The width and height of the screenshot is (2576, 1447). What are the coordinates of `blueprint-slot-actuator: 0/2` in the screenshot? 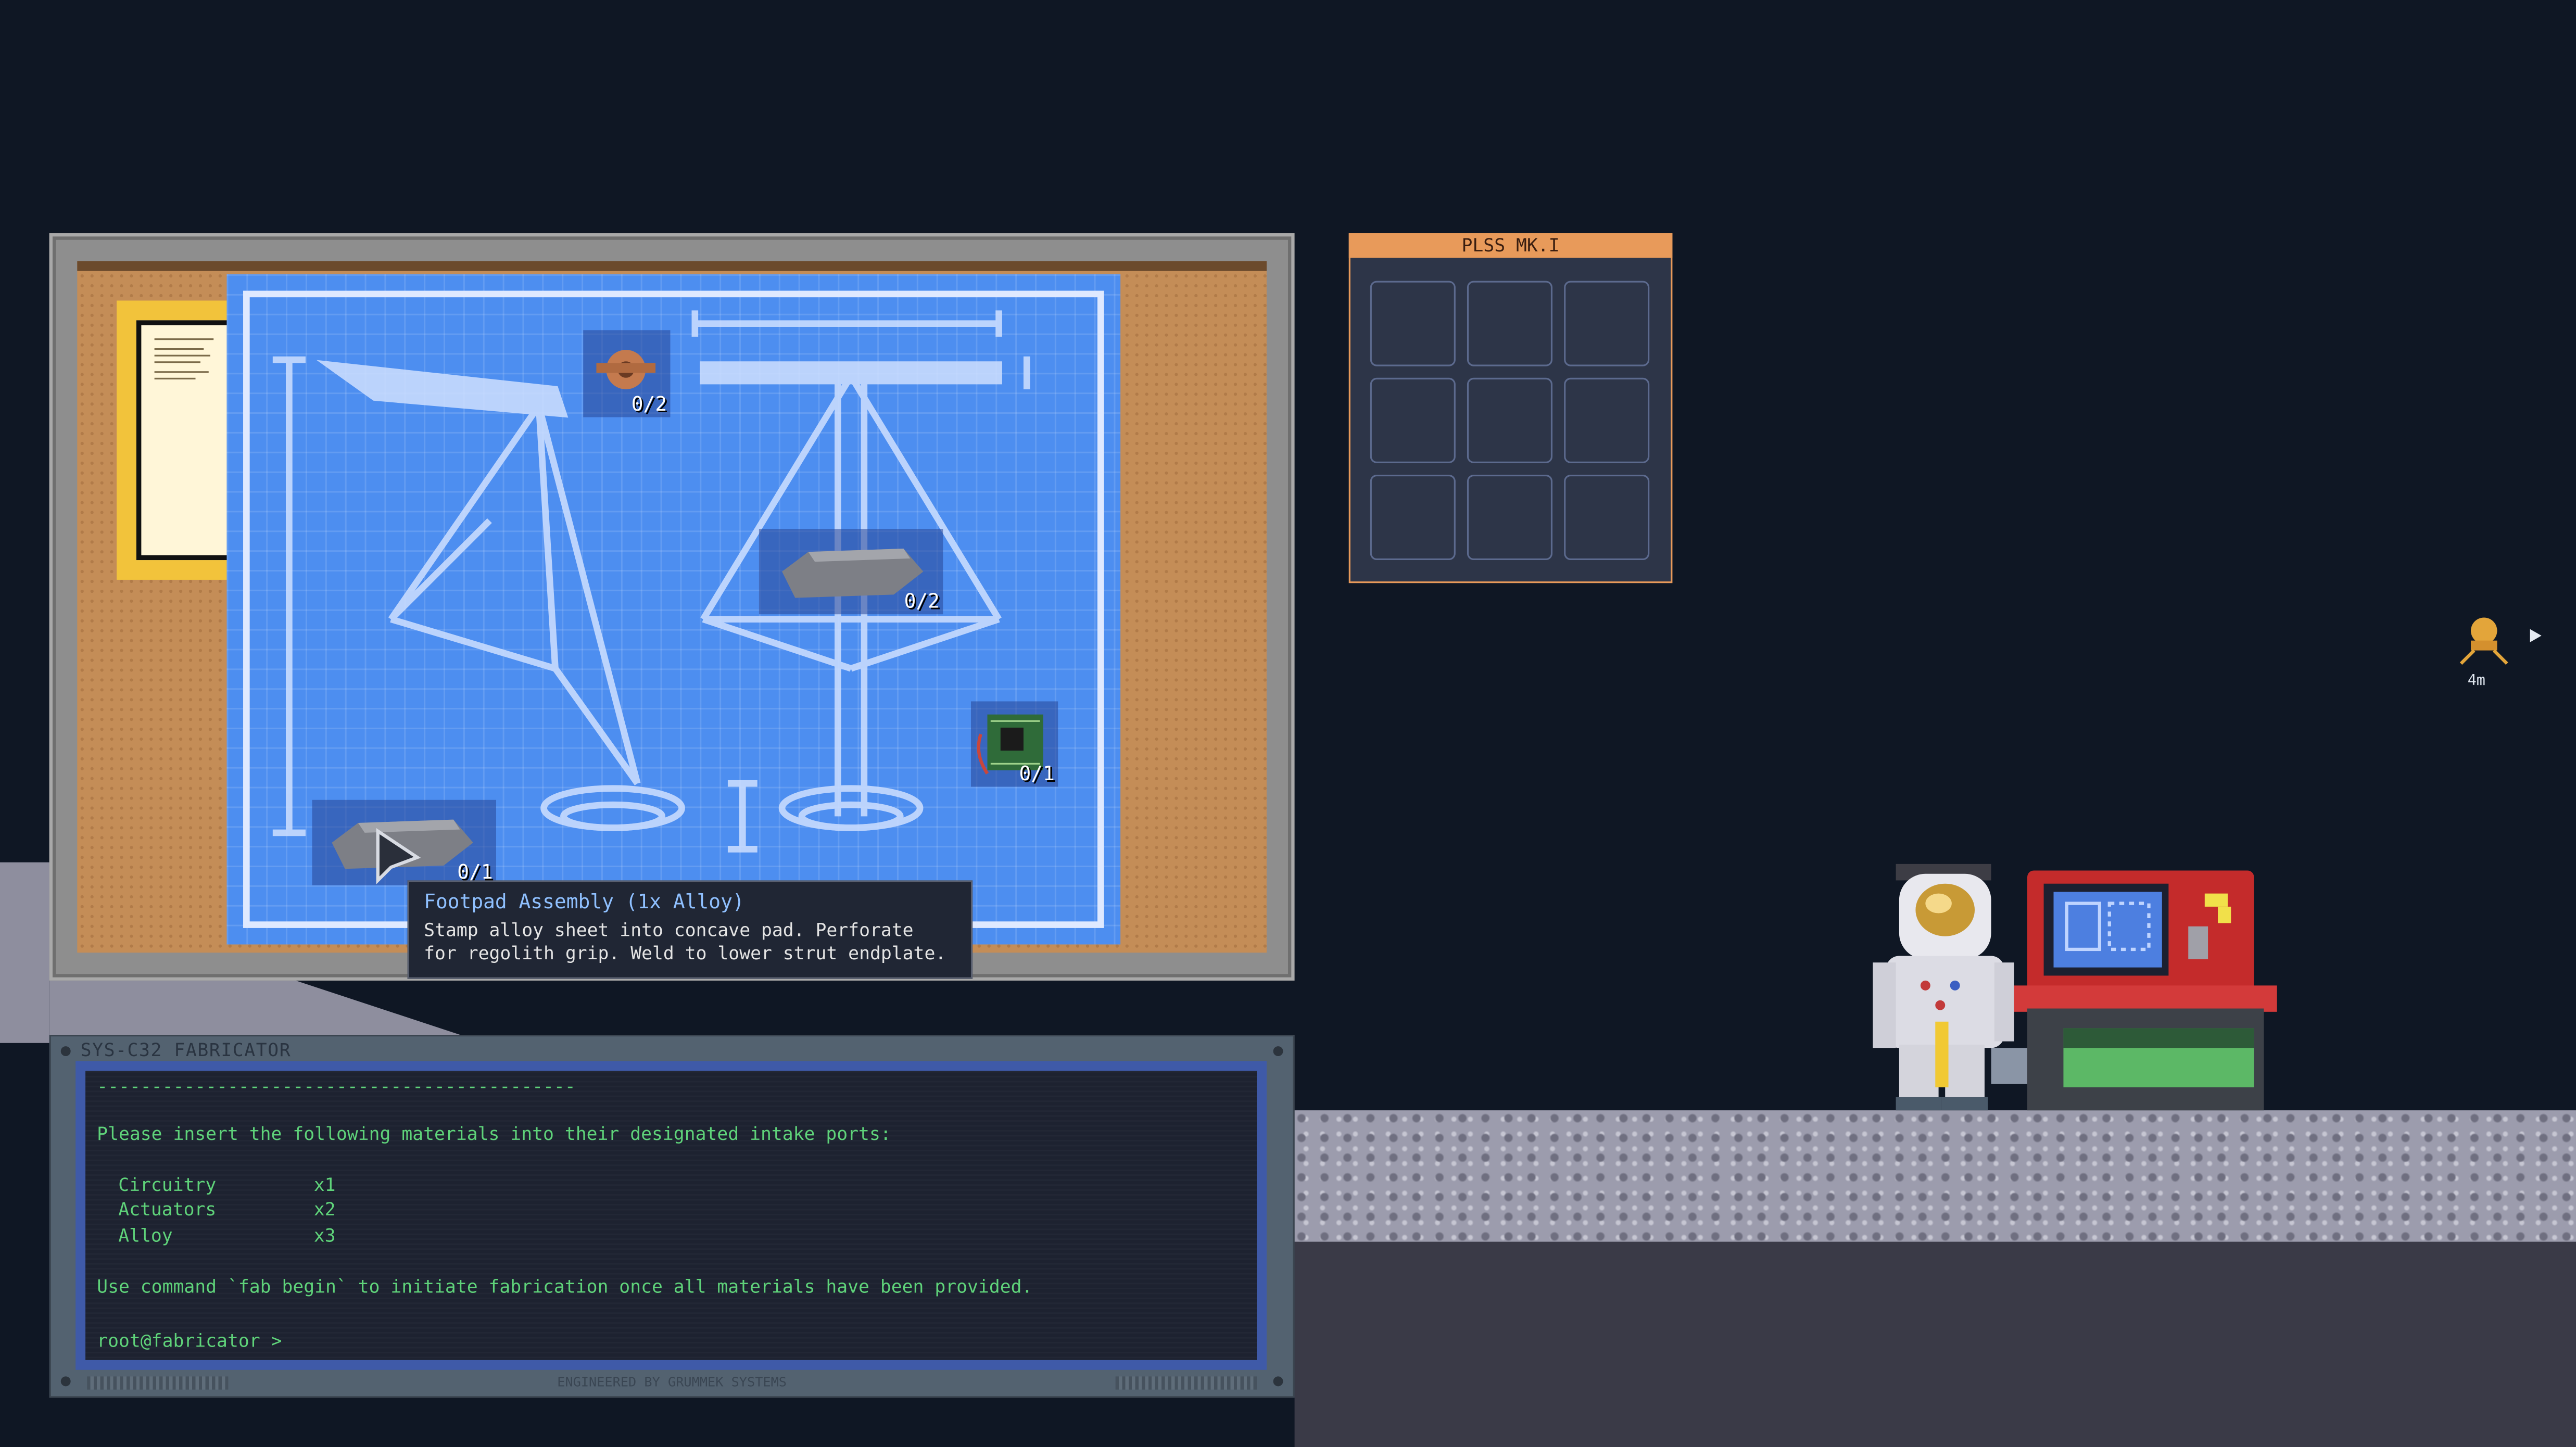 It's located at (627, 373).